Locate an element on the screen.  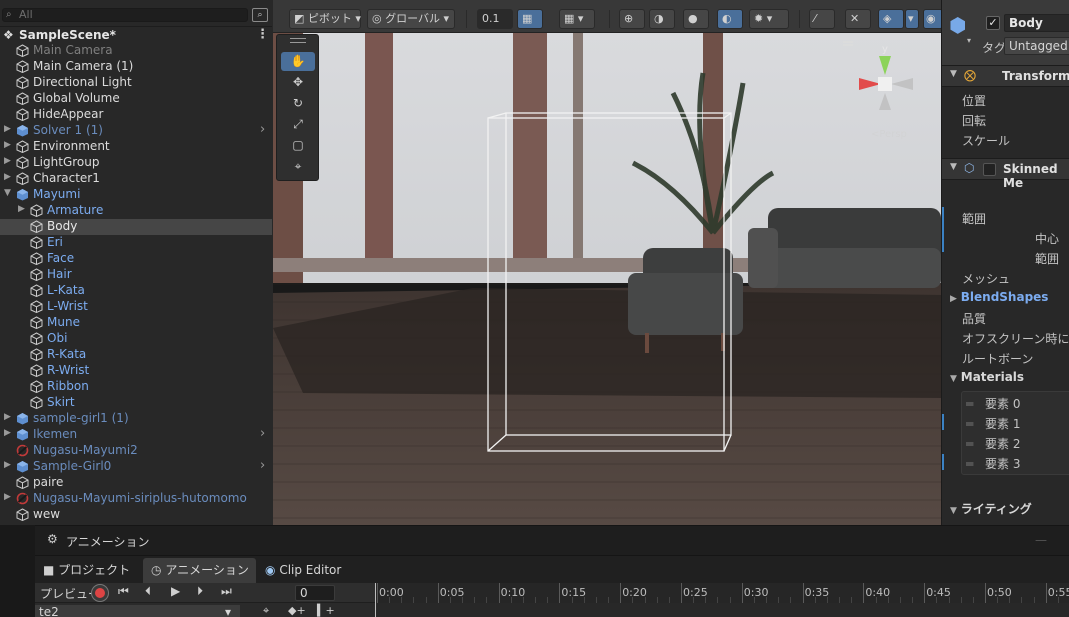
hierarchy-item: R-Wrist is located at coordinates (136, 371).